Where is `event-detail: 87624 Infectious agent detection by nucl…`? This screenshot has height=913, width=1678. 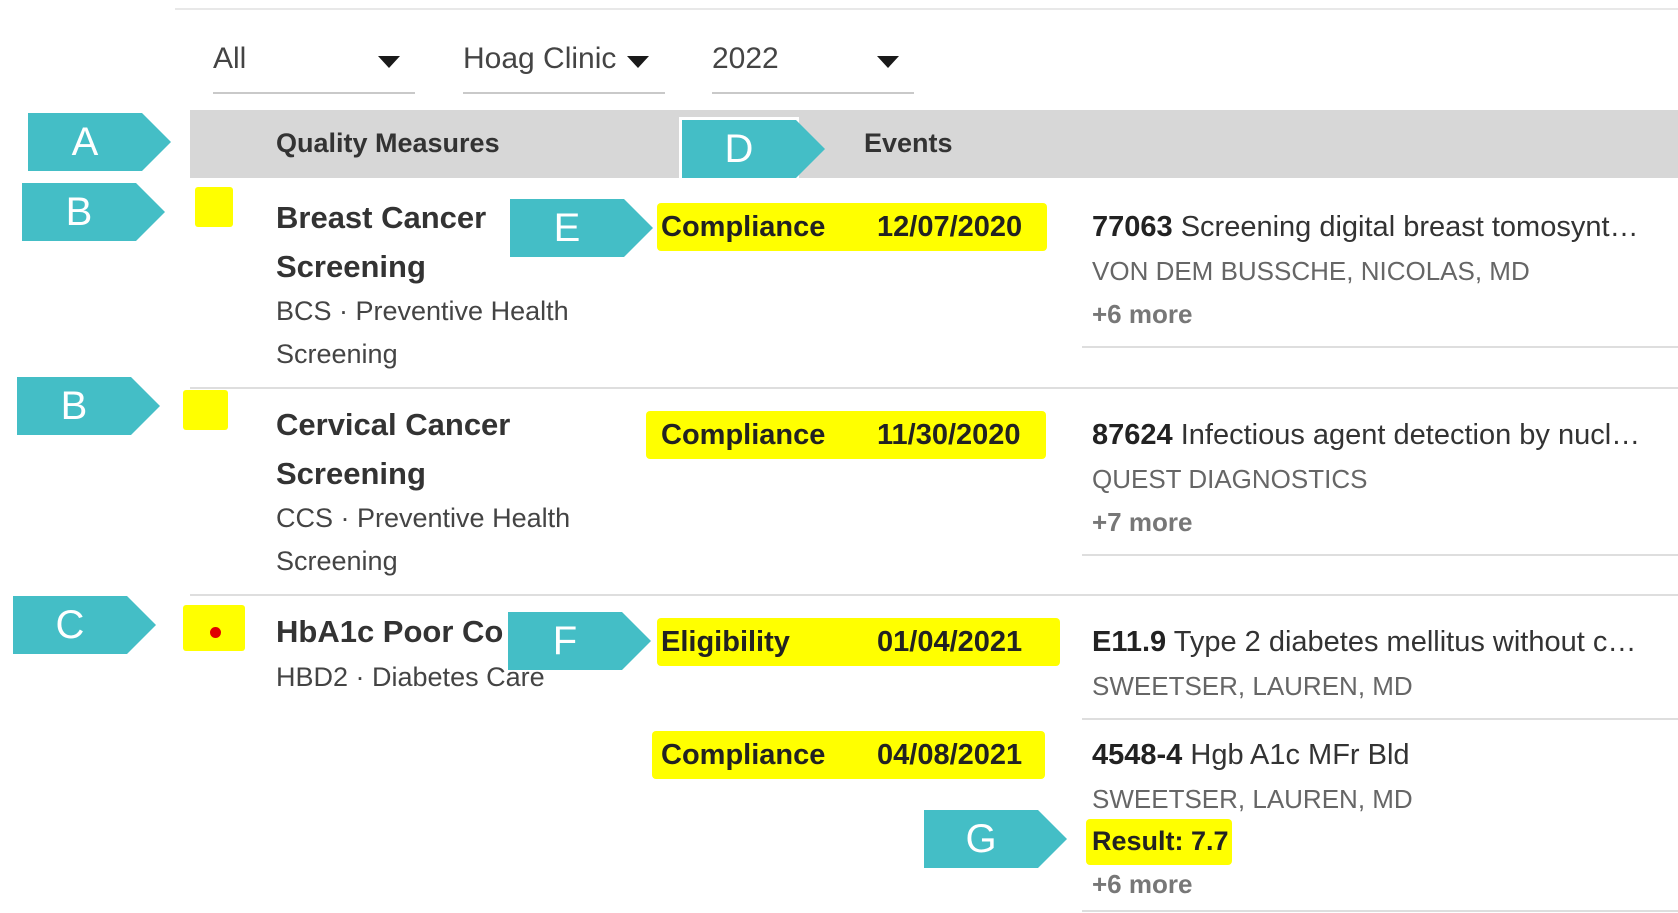
event-detail: 87624 Infectious agent detection by nucl… is located at coordinates (1382, 435).